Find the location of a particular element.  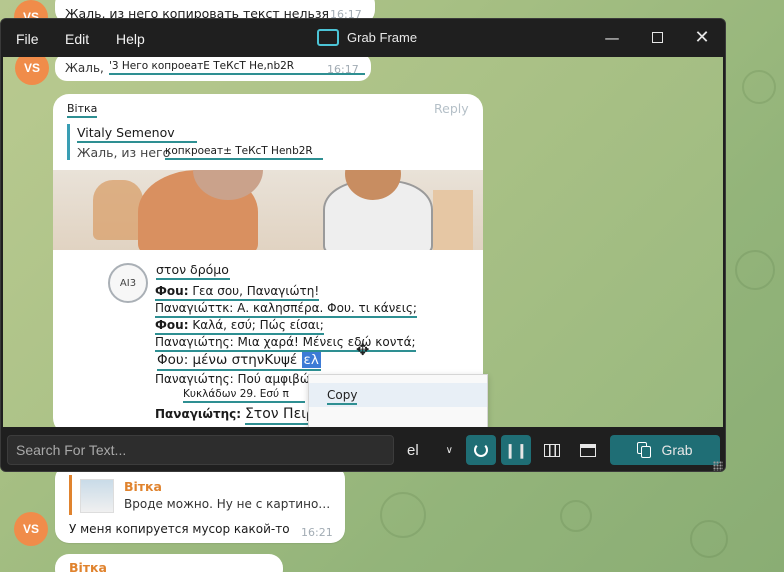

quote-author: Вiтка is located at coordinates (143, 486).